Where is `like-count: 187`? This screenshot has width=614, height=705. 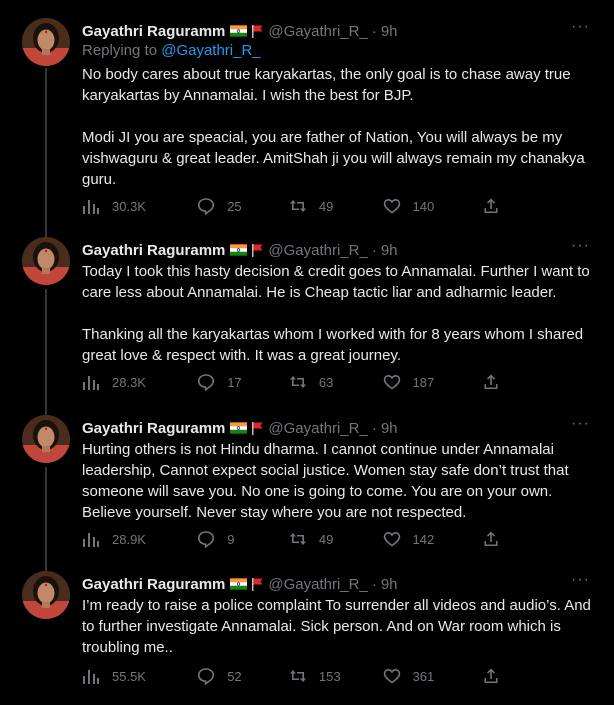
like-count: 187 is located at coordinates (423, 382).